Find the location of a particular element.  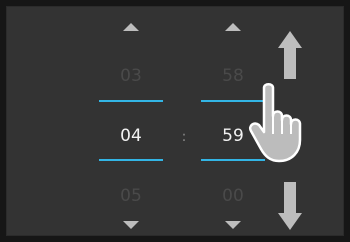

arrow-up-icon is located at coordinates (290, 55).